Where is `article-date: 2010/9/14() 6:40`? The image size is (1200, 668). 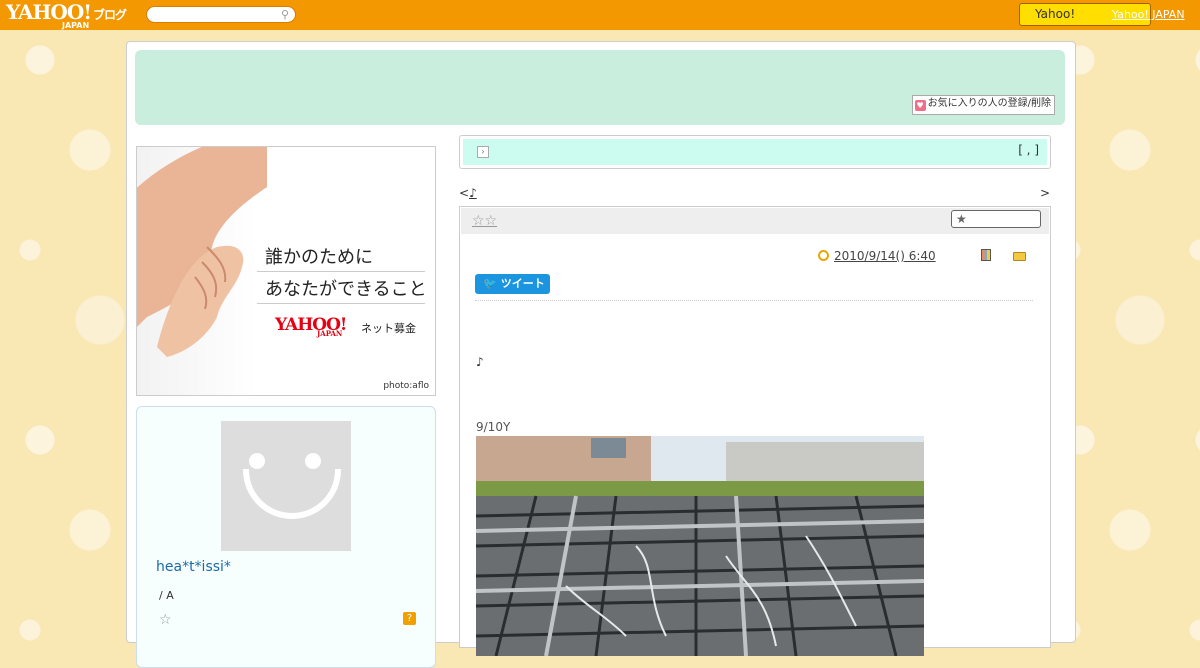 article-date: 2010/9/14() 6:40 is located at coordinates (877, 256).